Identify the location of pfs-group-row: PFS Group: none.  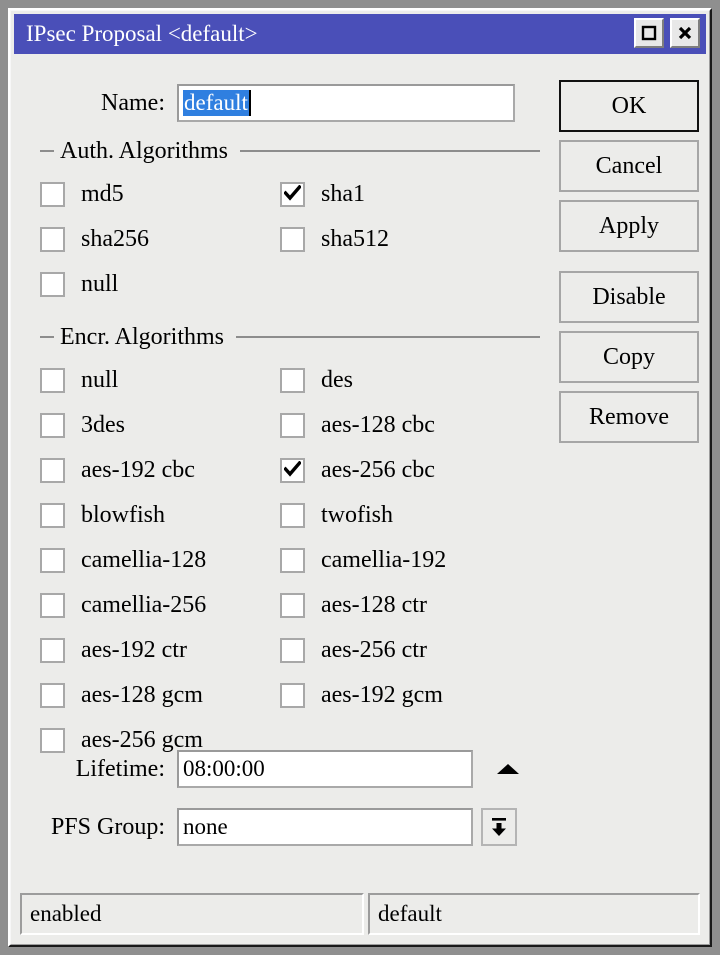
(265, 827).